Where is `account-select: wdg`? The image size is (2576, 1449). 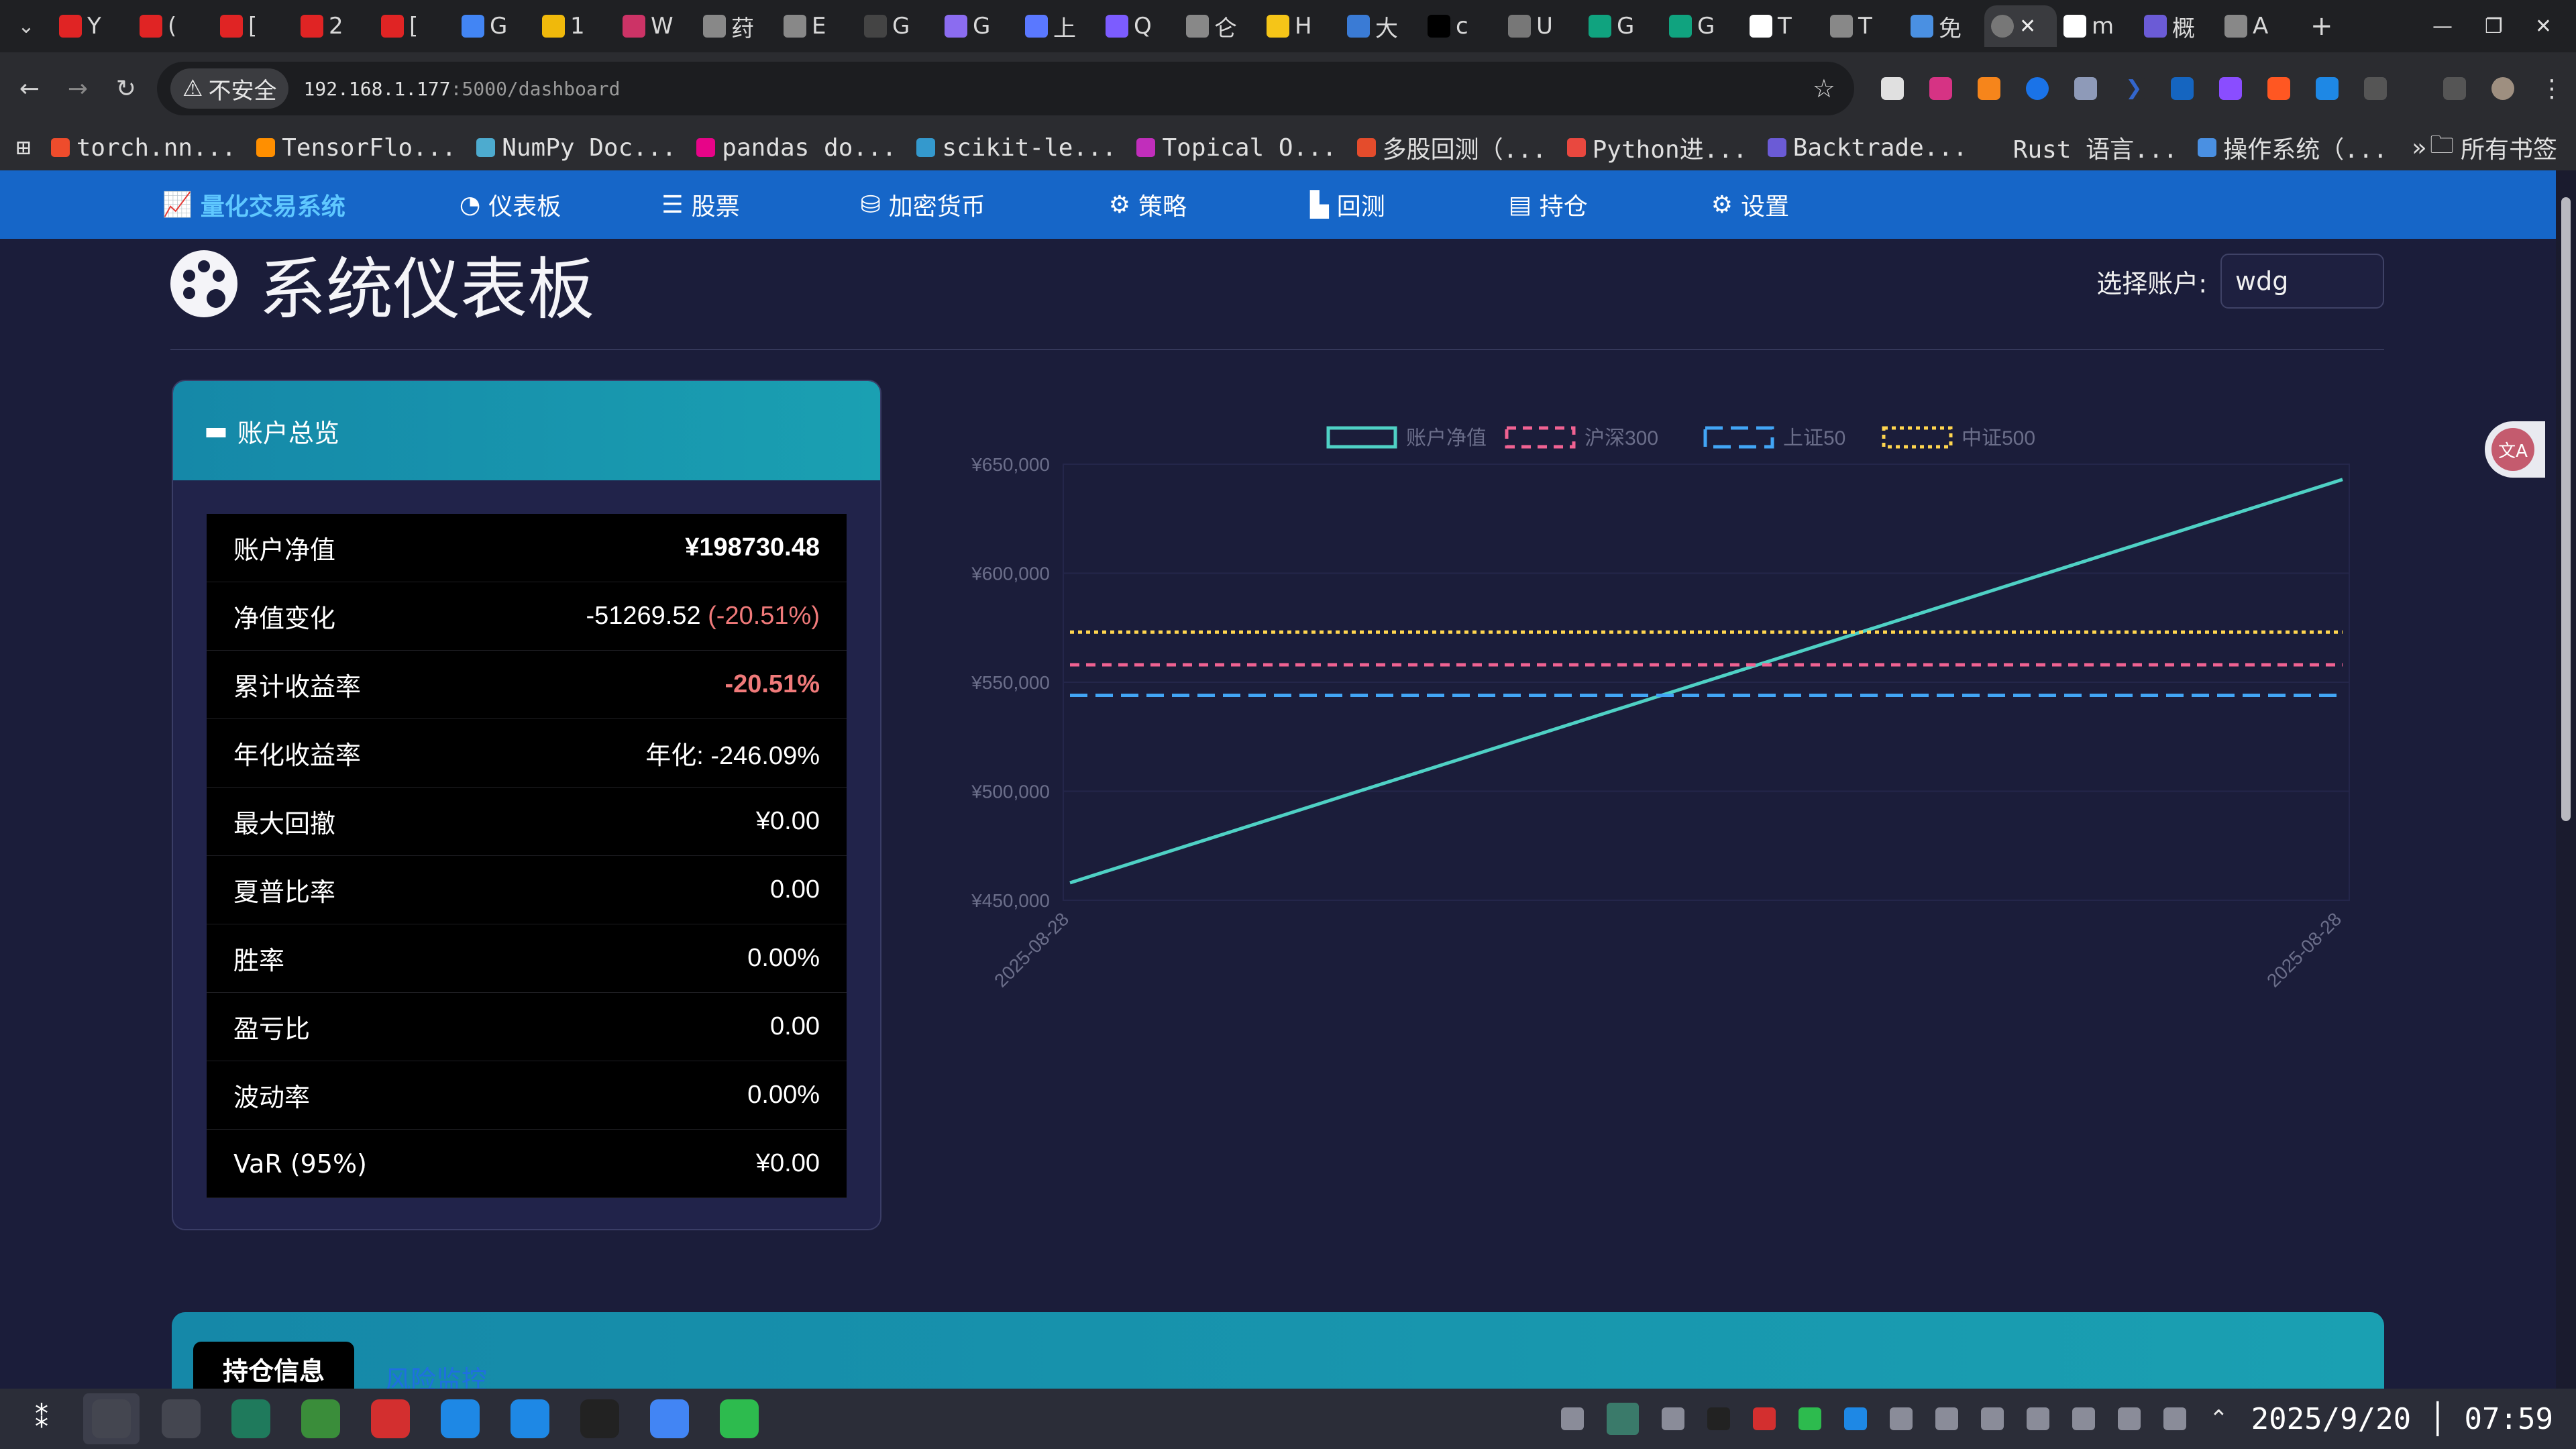 account-select: wdg is located at coordinates (2302, 281).